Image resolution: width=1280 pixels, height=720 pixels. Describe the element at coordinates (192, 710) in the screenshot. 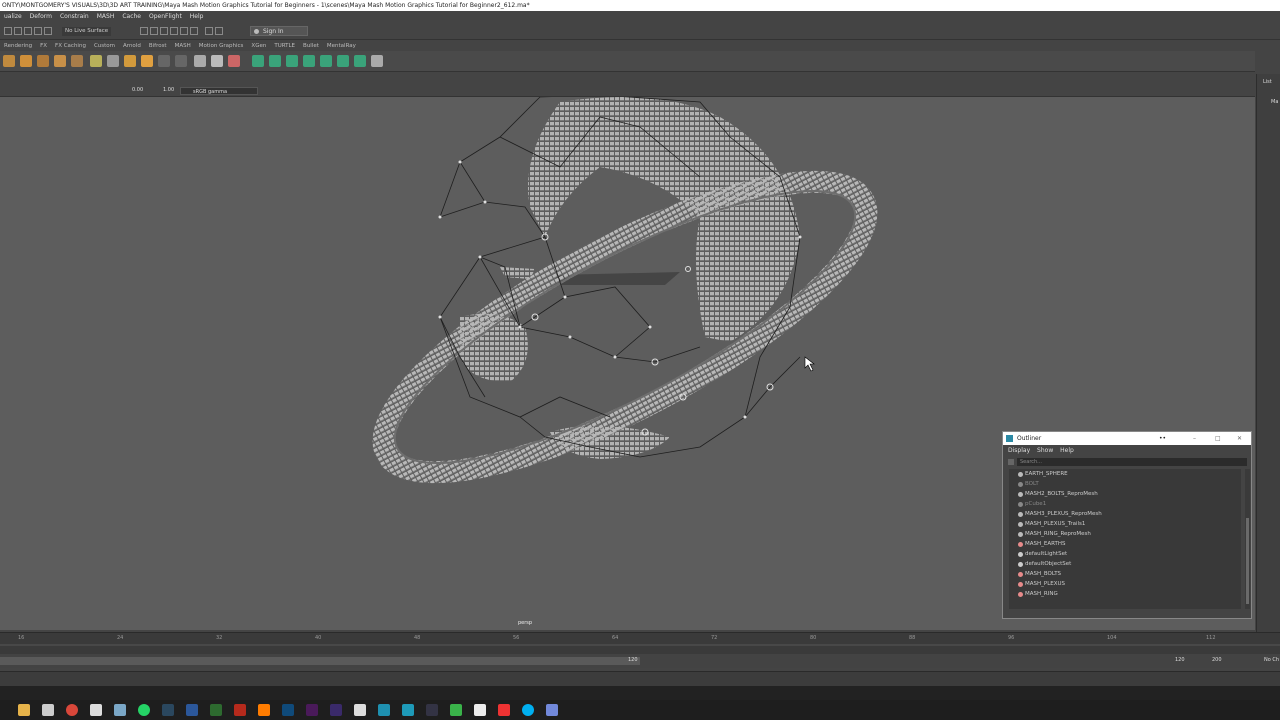

I see `word-icon` at that location.